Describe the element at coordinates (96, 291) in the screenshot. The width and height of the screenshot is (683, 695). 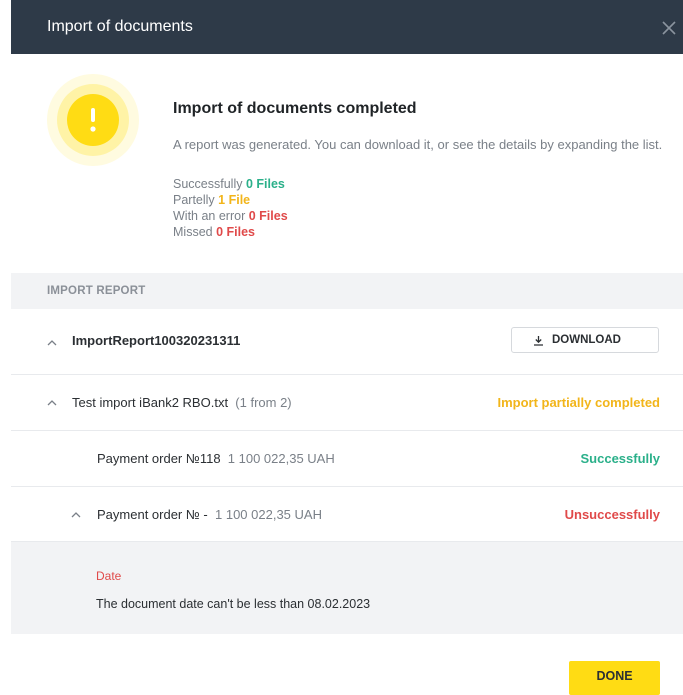
I see `import-report-label: IMPORT REPORT` at that location.